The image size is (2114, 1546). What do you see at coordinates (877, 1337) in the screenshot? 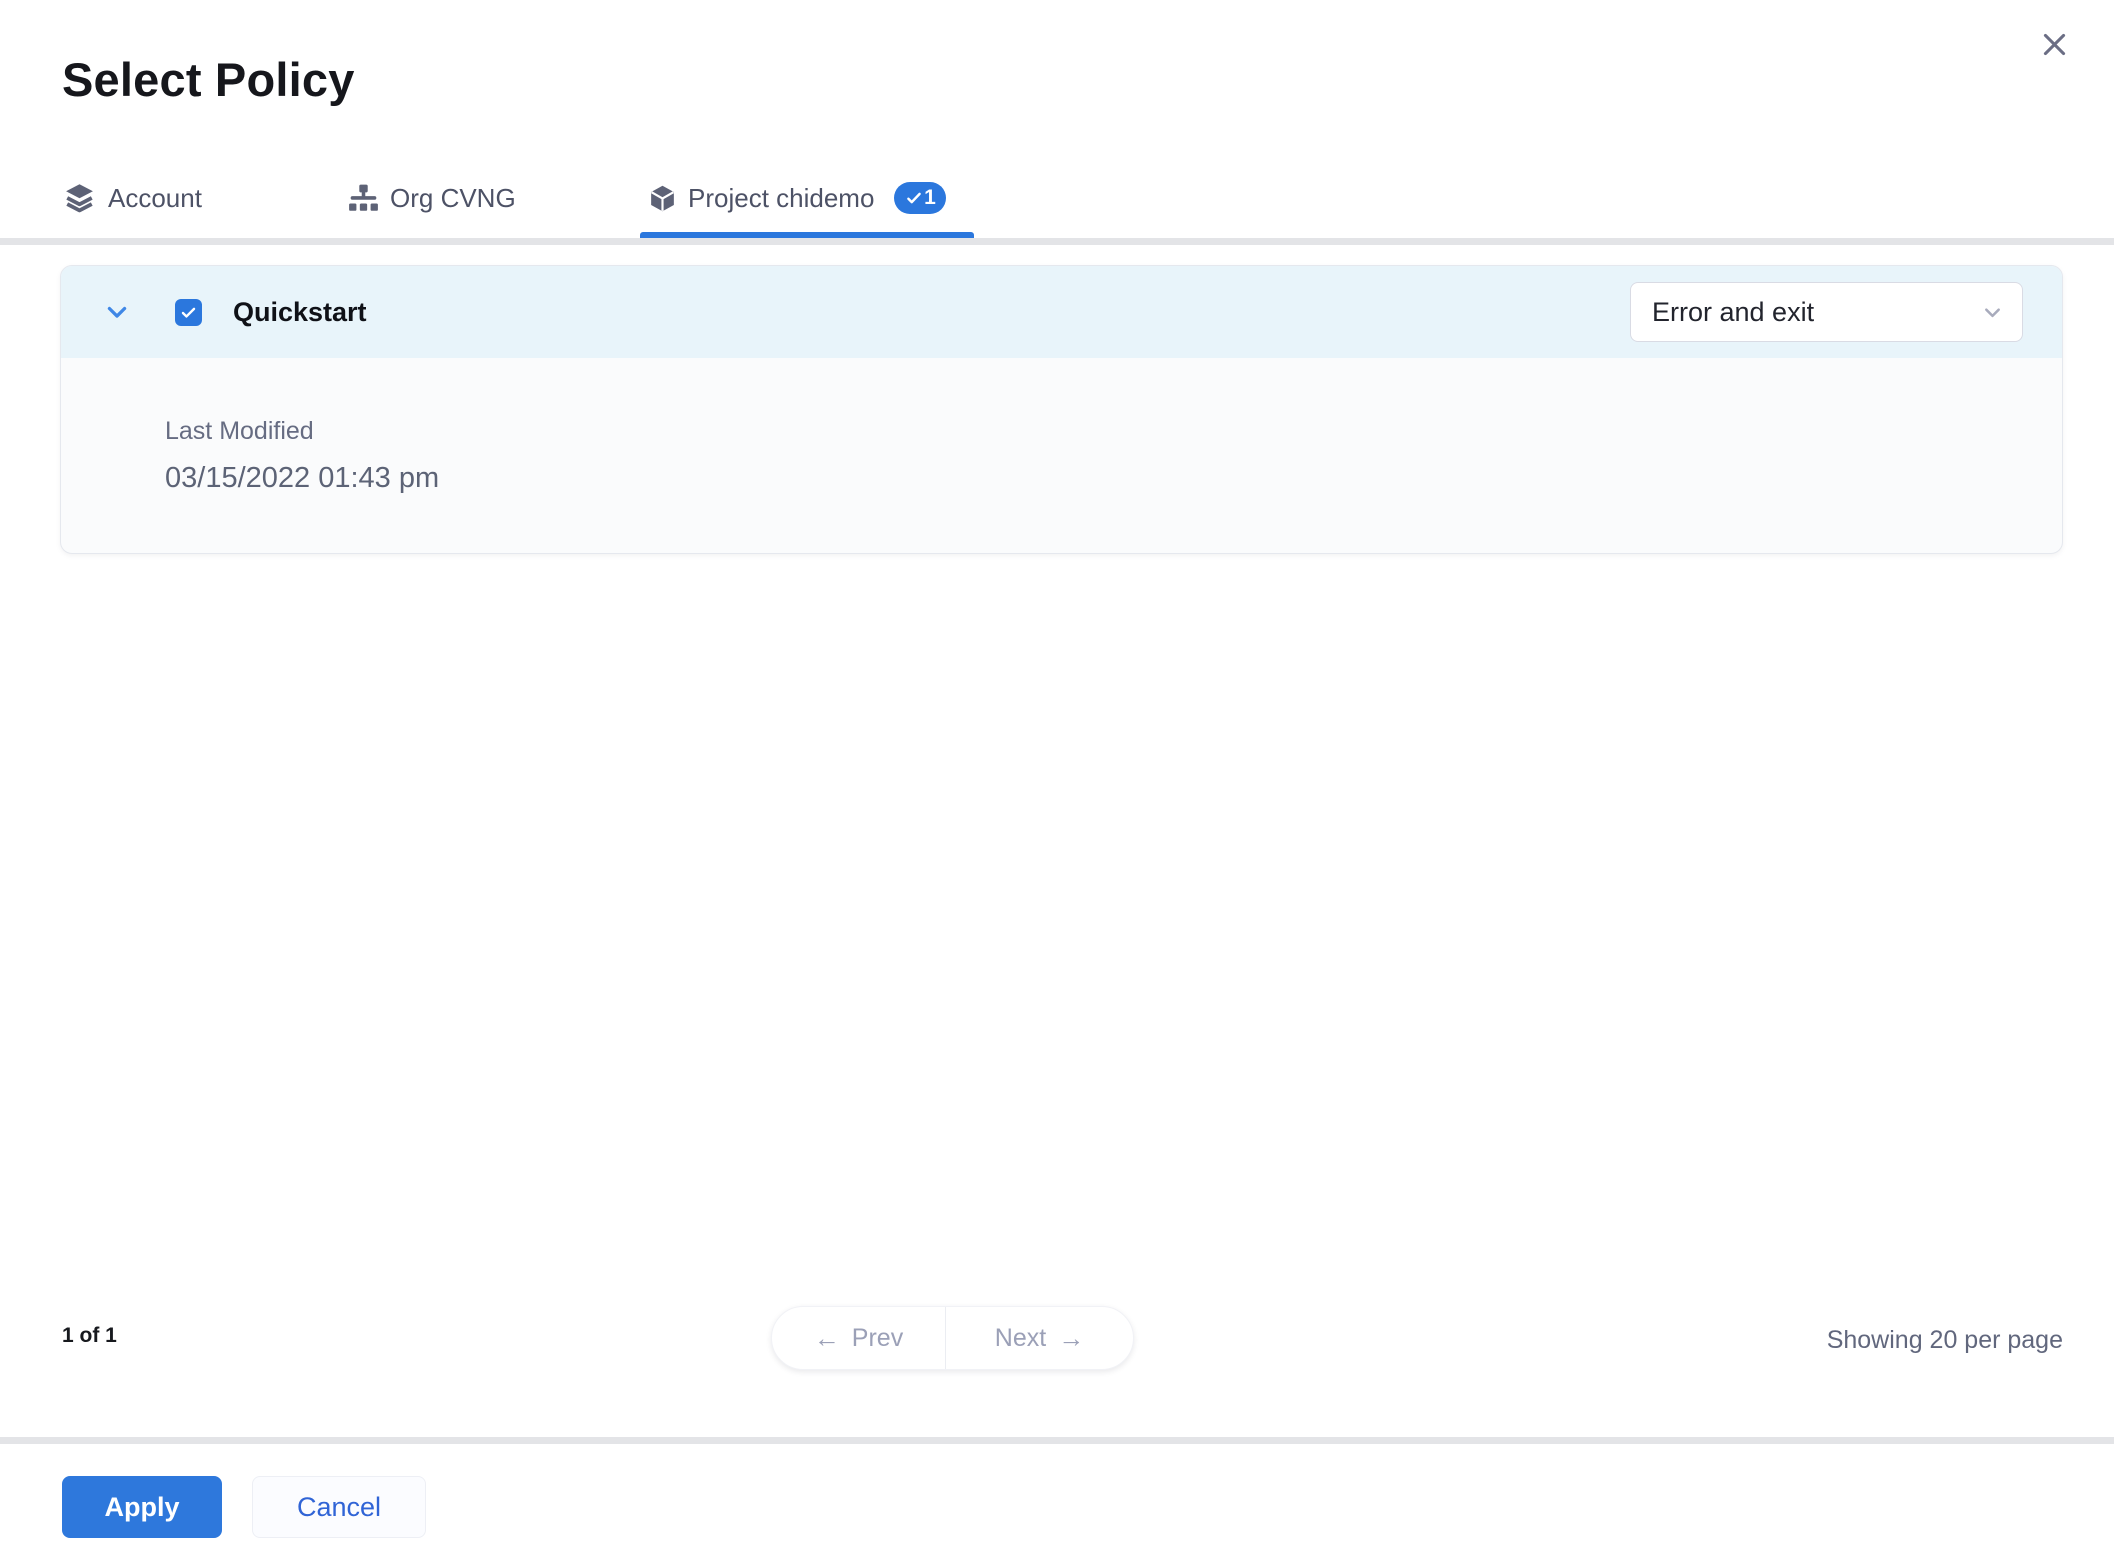
I see `prev-label: Prev` at bounding box center [877, 1337].